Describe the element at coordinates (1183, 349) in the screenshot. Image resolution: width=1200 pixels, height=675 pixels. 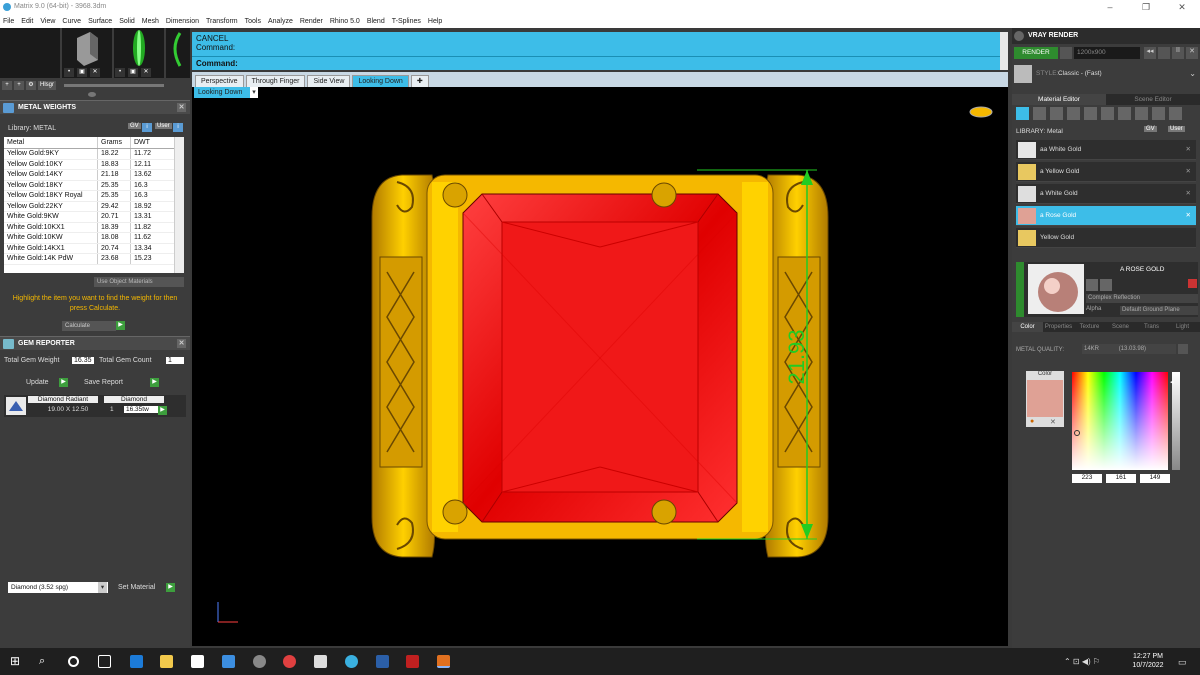
I see `metal-quality-icon` at that location.